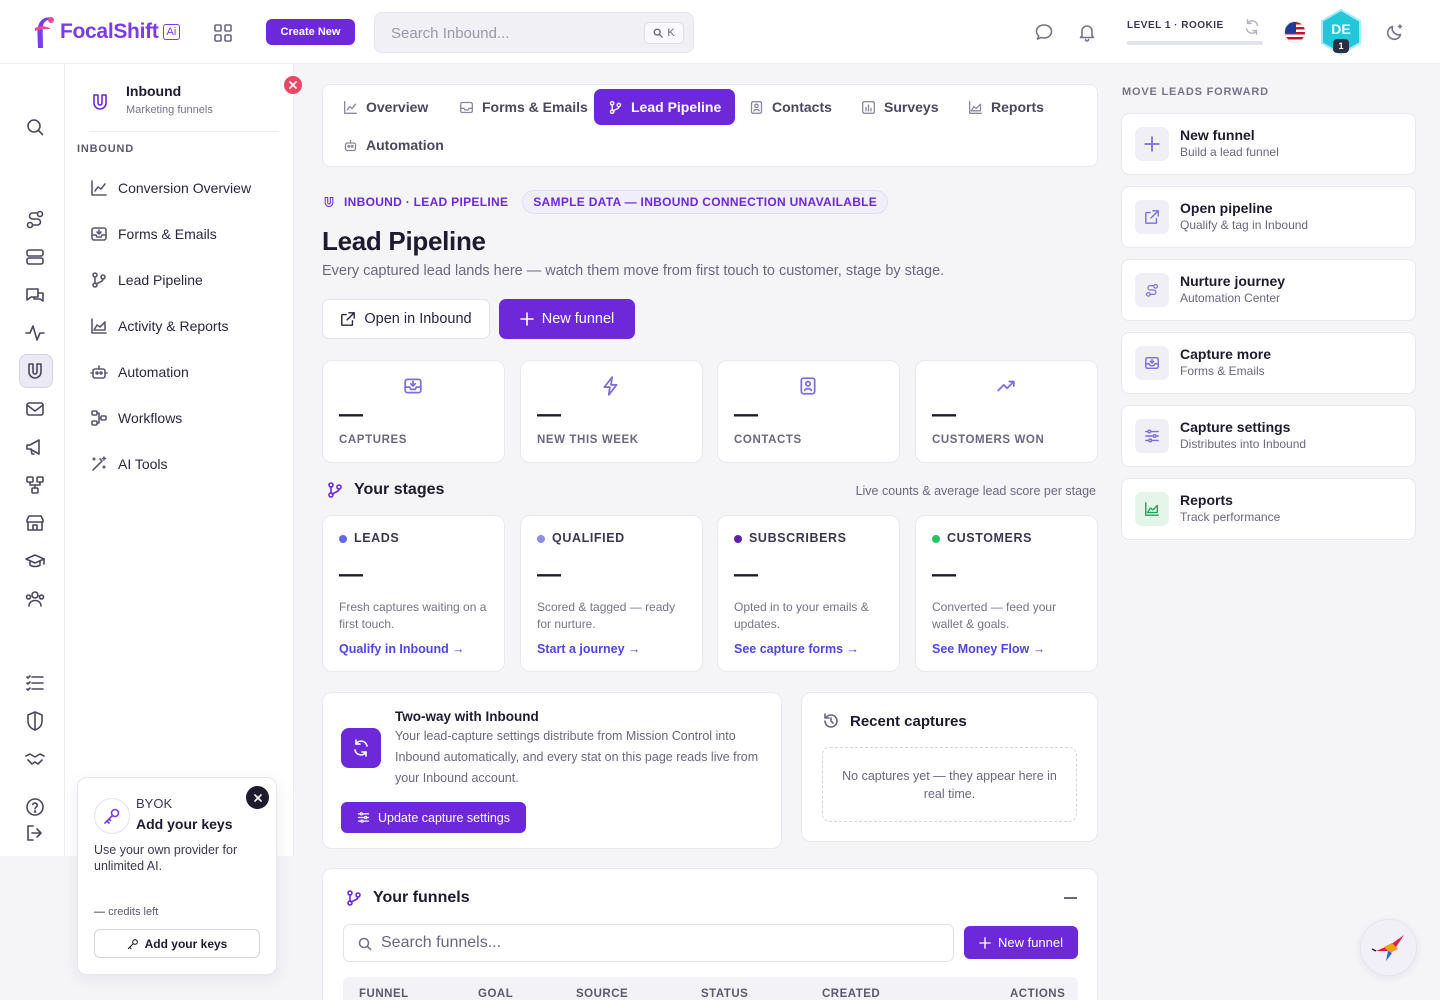  What do you see at coordinates (526, 319) in the screenshot?
I see `plus-icon` at bounding box center [526, 319].